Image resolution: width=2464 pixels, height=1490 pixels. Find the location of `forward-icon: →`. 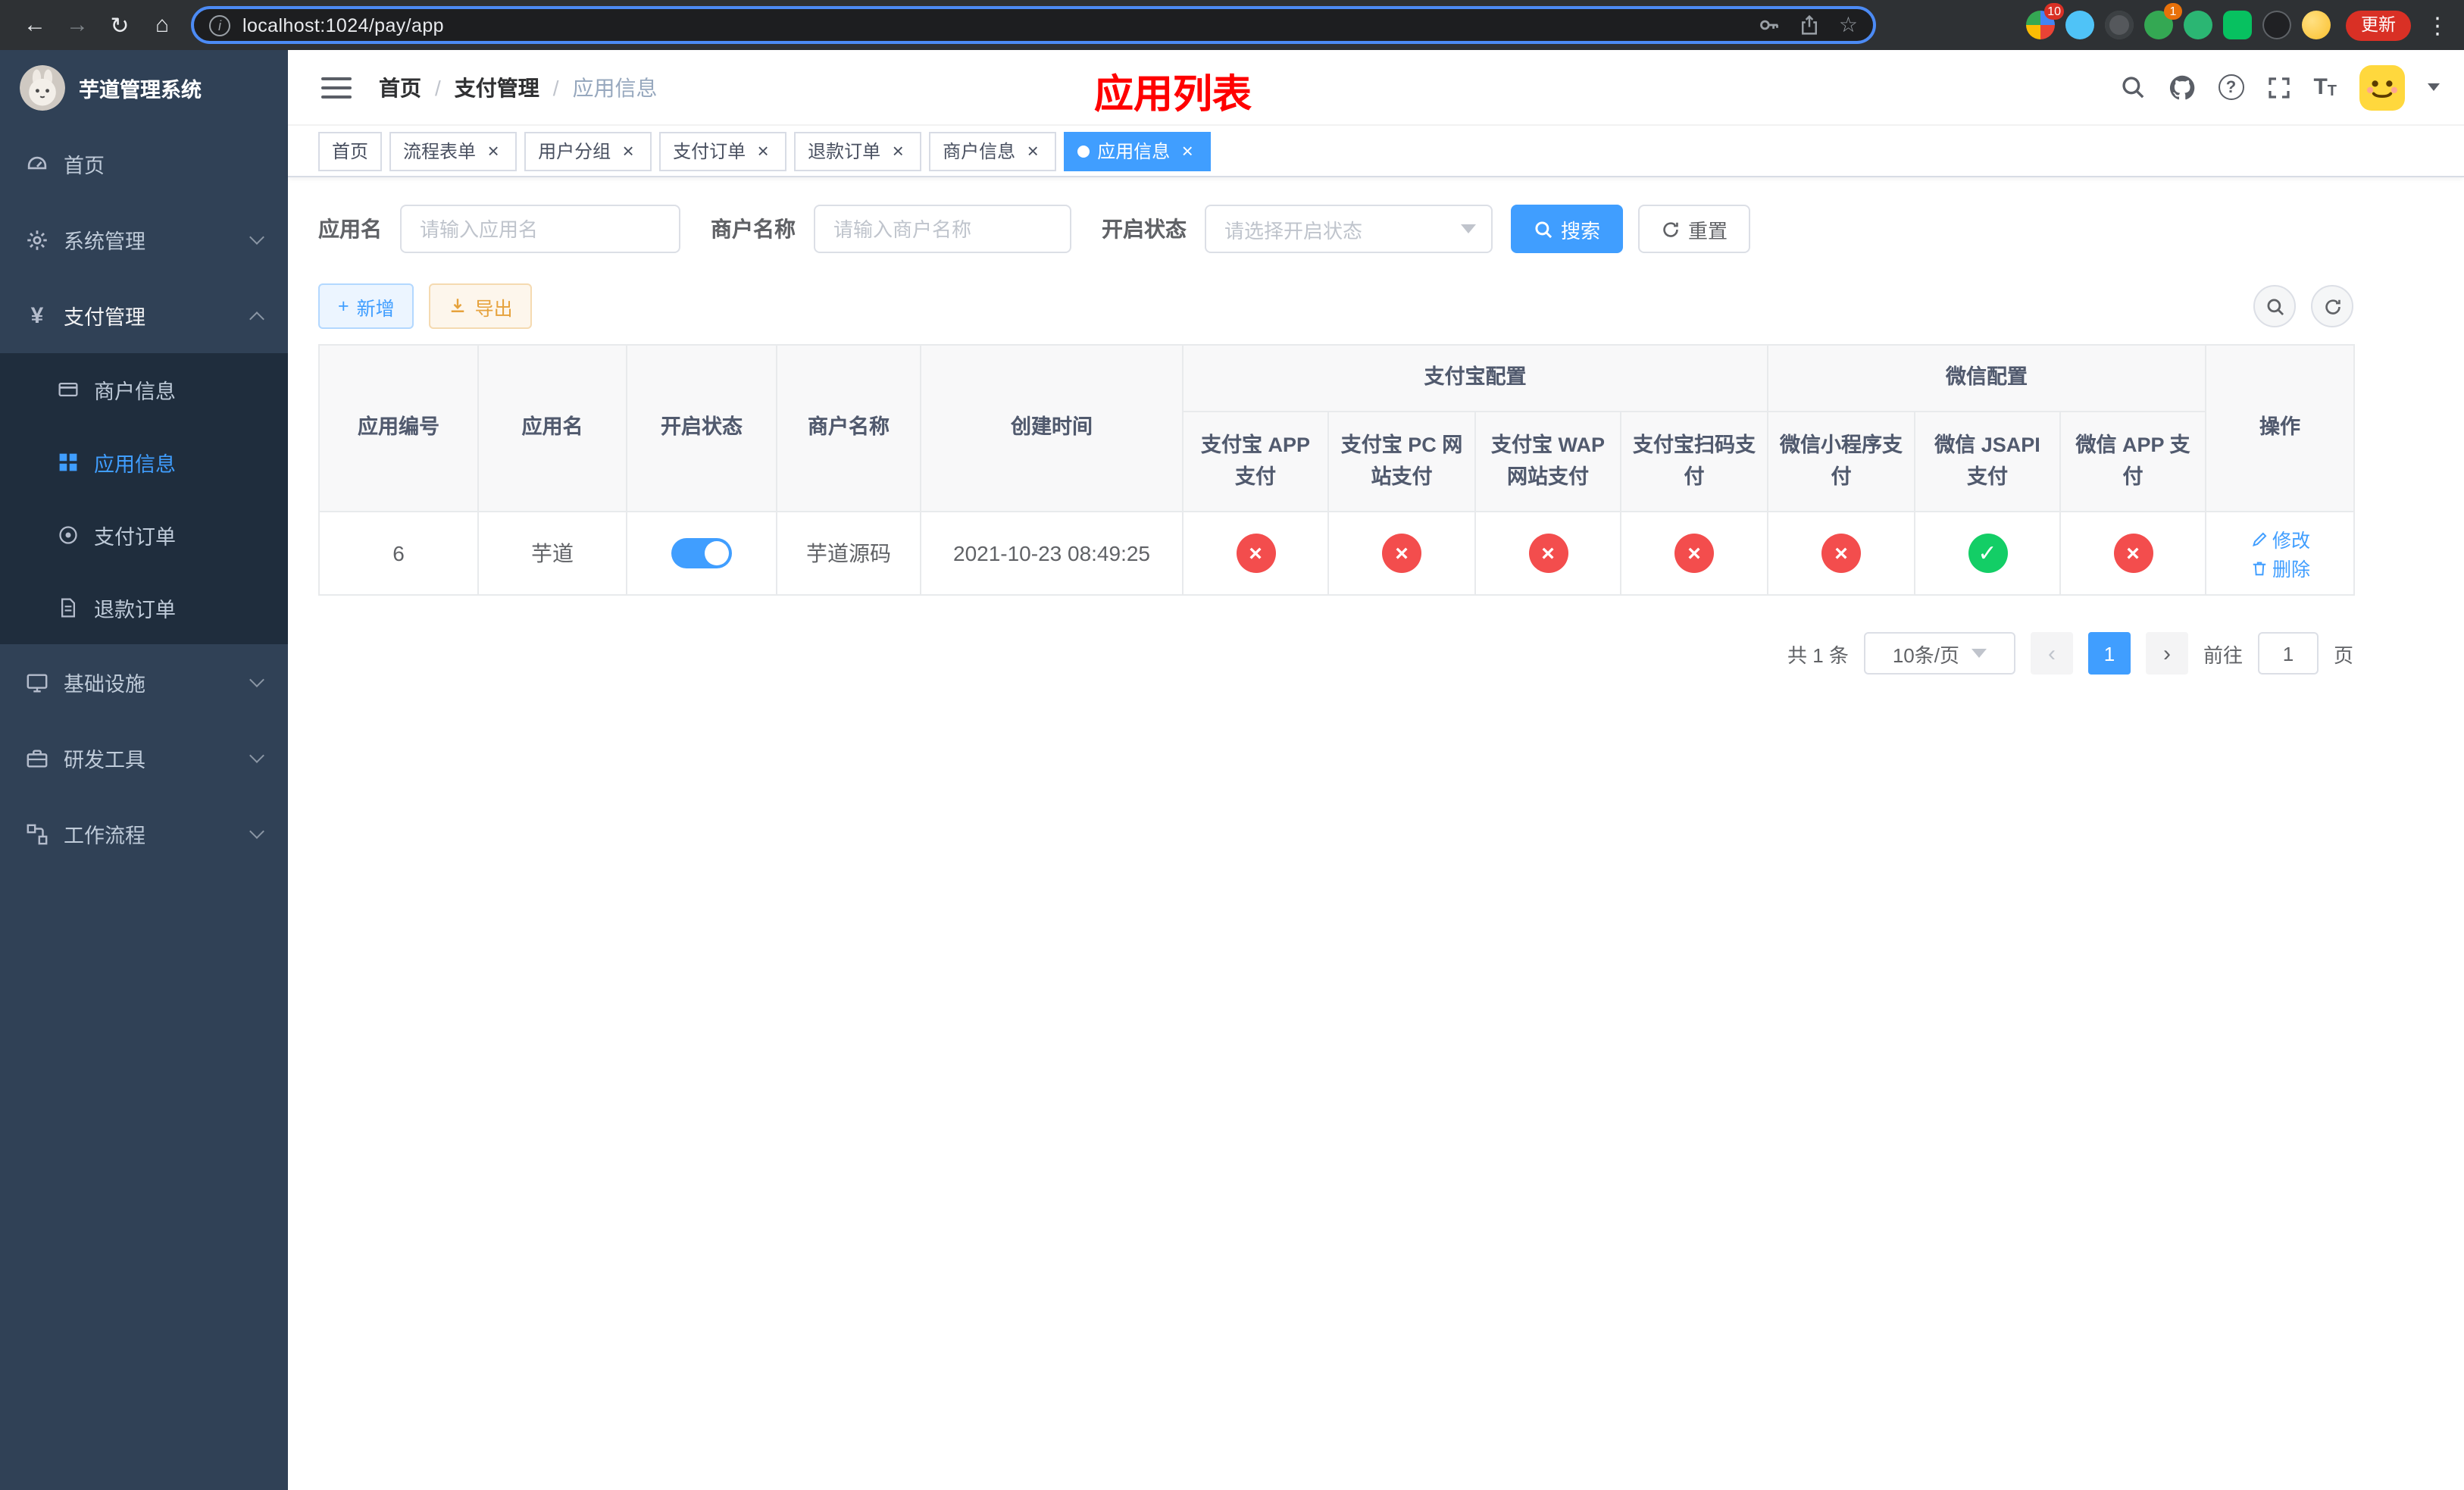

forward-icon: → is located at coordinates (77, 25).